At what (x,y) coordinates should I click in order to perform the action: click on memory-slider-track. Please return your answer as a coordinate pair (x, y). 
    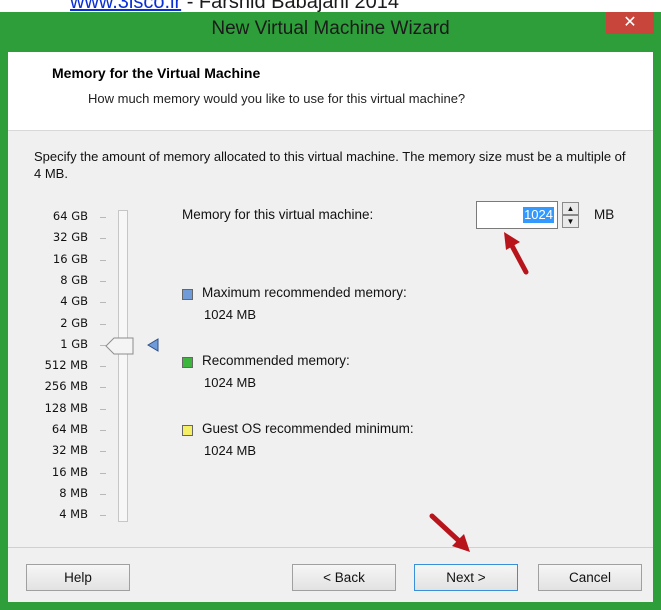
    Looking at the image, I should click on (123, 366).